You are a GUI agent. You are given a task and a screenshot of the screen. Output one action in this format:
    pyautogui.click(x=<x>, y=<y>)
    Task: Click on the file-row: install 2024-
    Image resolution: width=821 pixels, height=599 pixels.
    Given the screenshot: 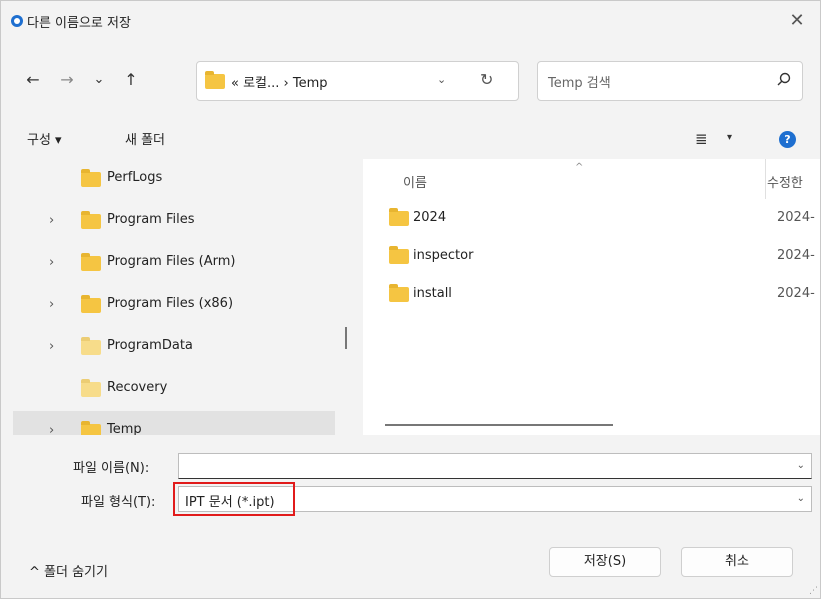 What is the action you would take?
    pyautogui.click(x=591, y=295)
    